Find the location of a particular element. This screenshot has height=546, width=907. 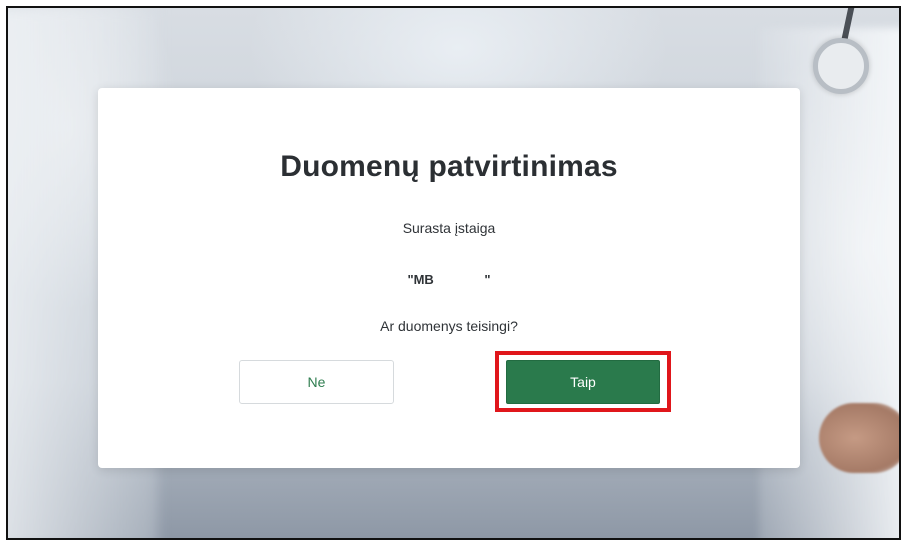

institution-name: "MB " is located at coordinates (449, 279).